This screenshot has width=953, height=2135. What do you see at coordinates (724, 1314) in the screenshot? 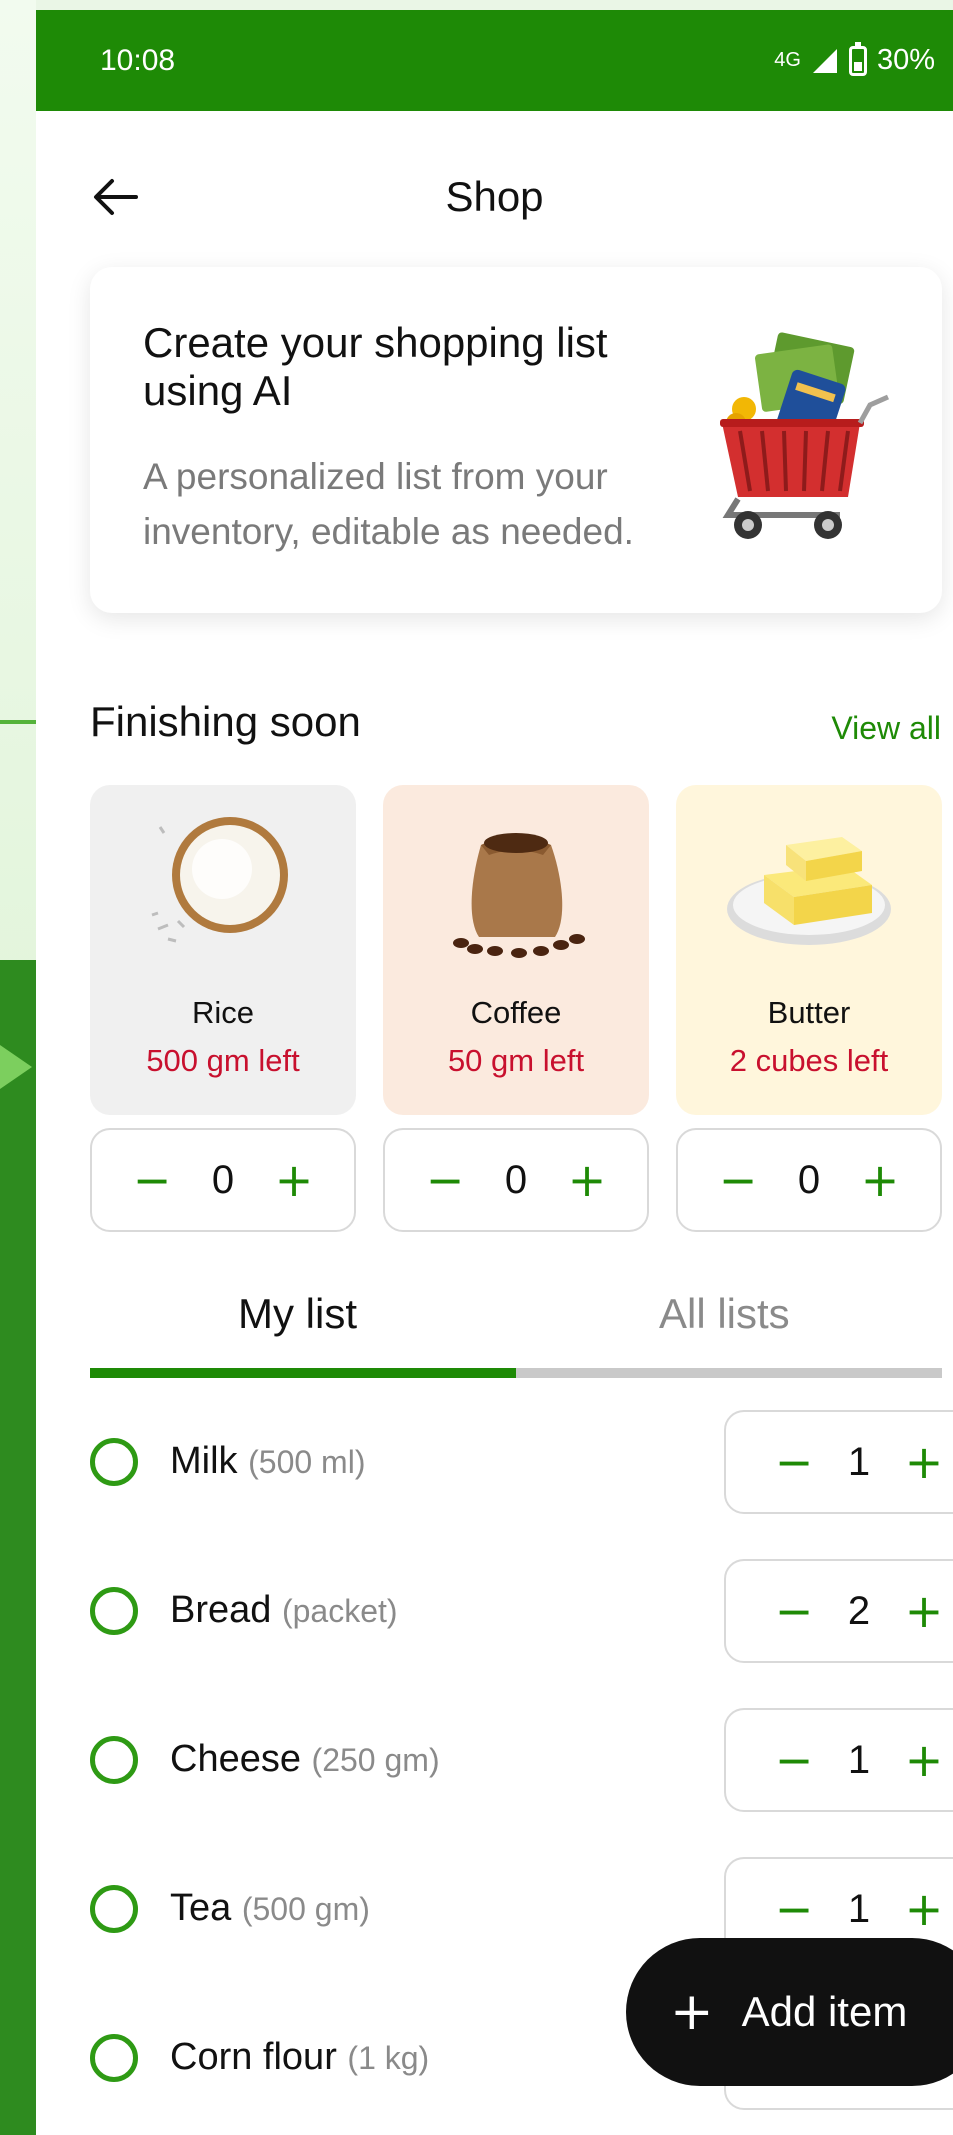
I see `tab-all-lists: All lists` at bounding box center [724, 1314].